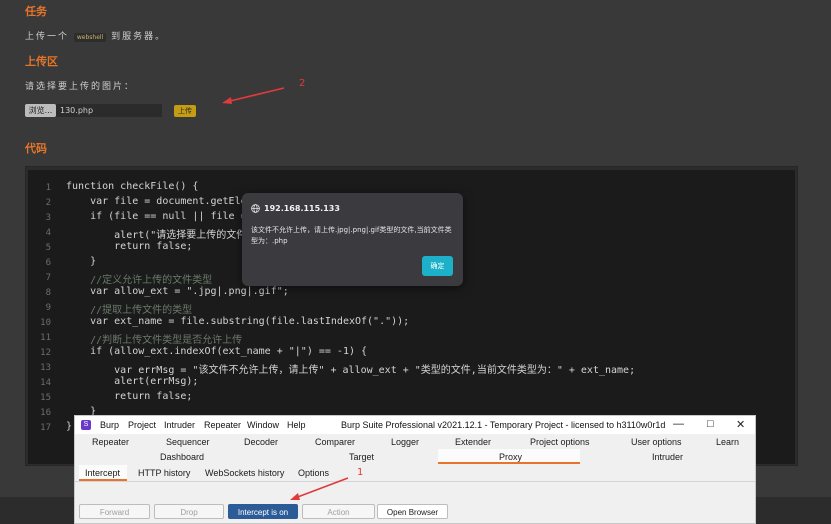 The width and height of the screenshot is (831, 524). I want to click on line-number: 16, so click(45, 413).